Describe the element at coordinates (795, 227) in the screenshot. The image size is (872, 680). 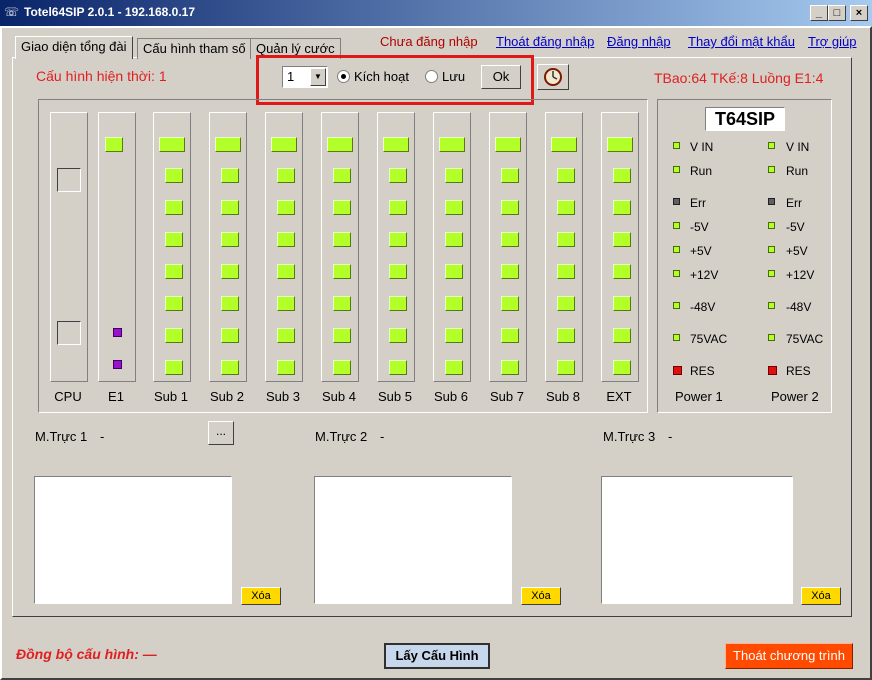
I see `power-2-label: -5V` at that location.